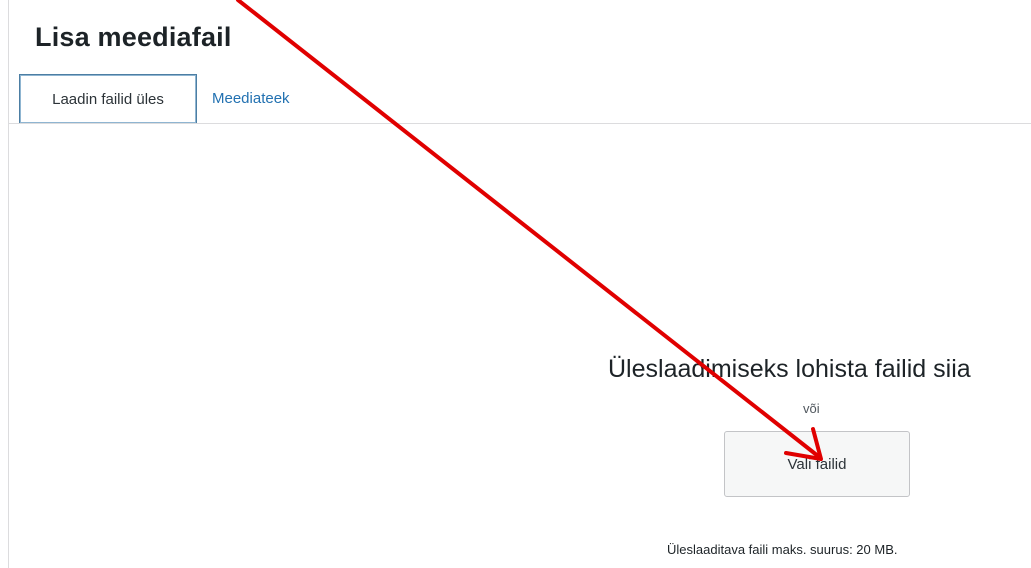 The width and height of the screenshot is (1031, 568). What do you see at coordinates (251, 99) in the screenshot?
I see `tab-media-library: Meediateek` at bounding box center [251, 99].